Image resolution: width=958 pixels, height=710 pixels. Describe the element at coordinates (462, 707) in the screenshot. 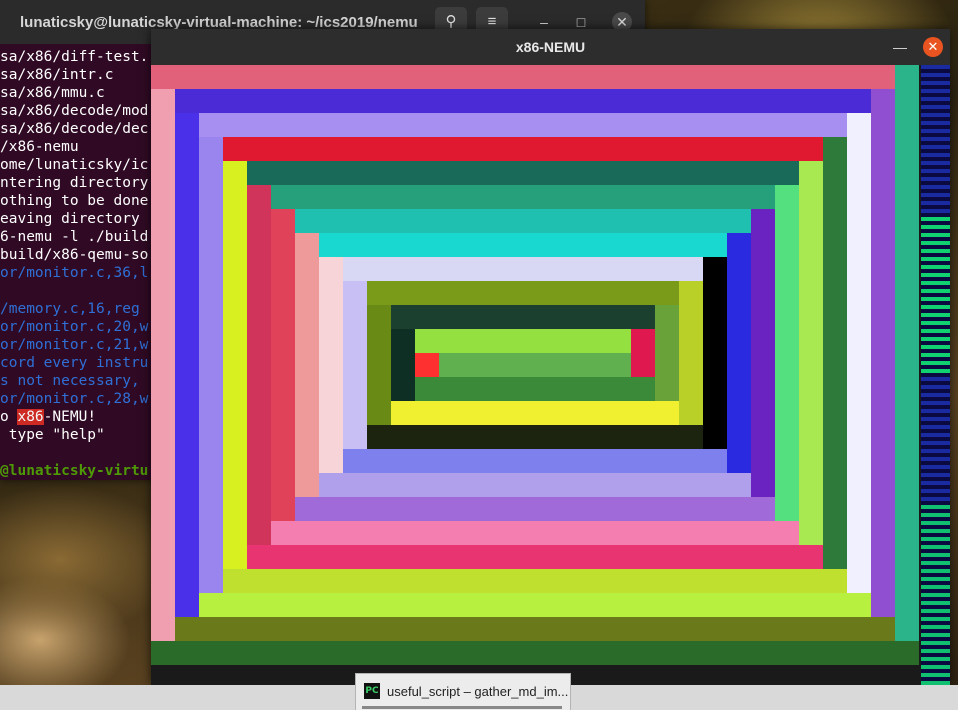

I see `taskbar-item-indicator` at that location.